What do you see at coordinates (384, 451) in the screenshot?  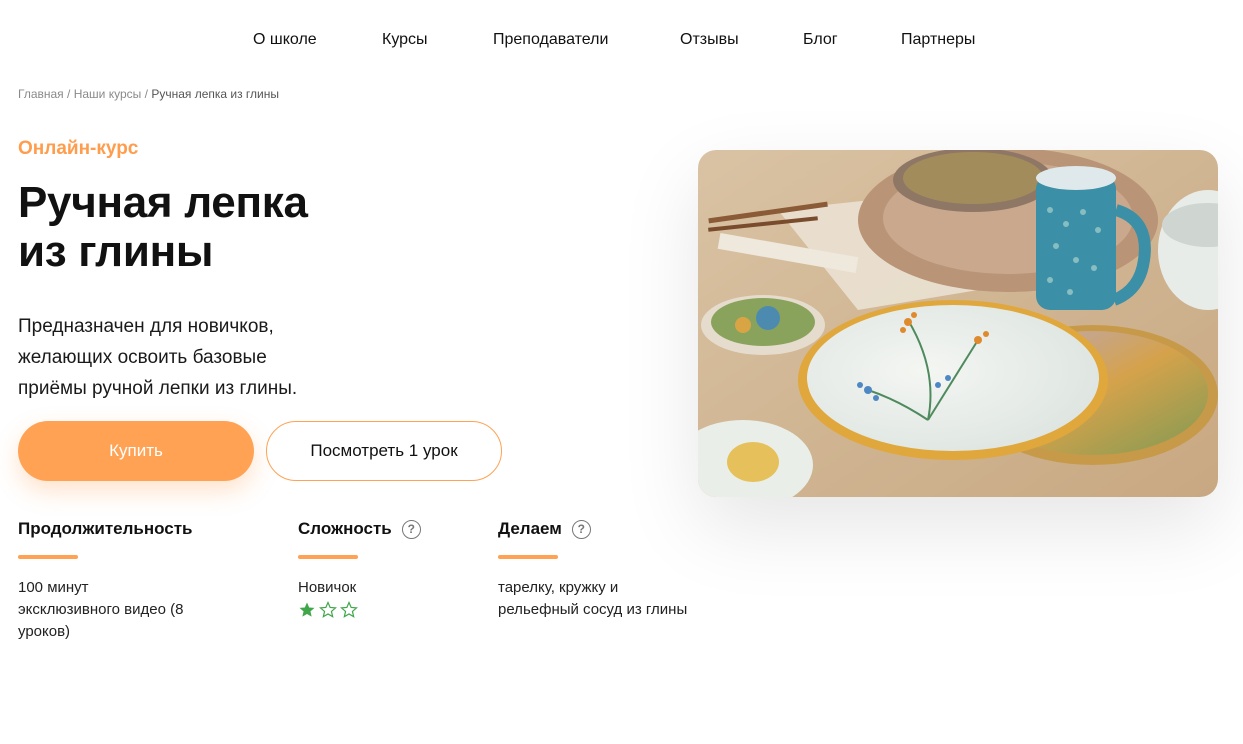 I see `watch-lesson-button: Посмотреть 1 урок` at bounding box center [384, 451].